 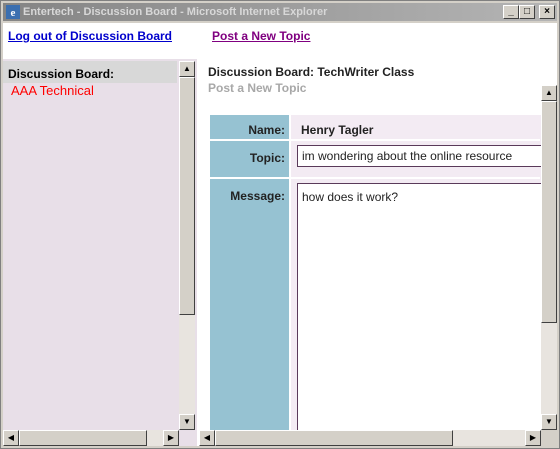 I want to click on ie-icon: e, so click(x=13, y=12).